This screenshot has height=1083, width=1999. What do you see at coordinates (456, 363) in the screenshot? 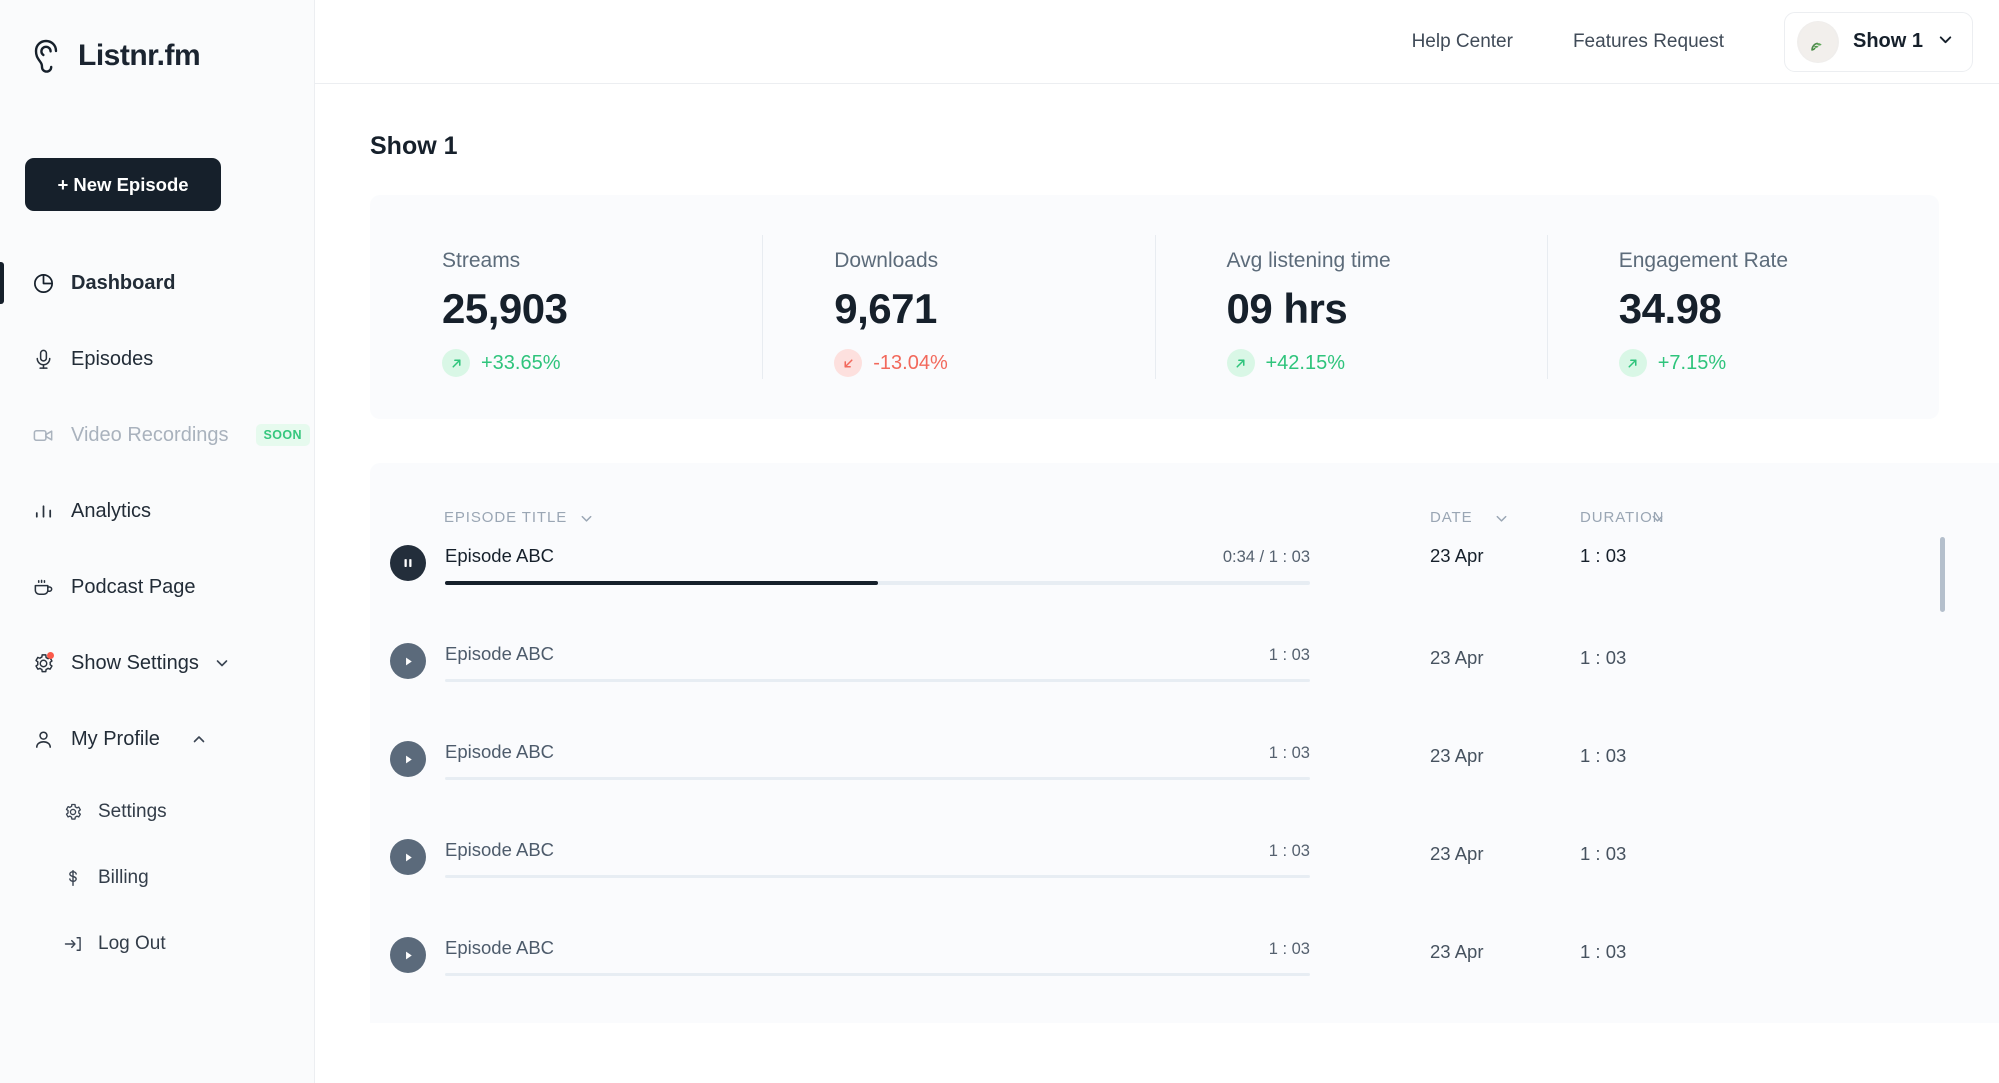
I see `arrow-up-right-icon` at bounding box center [456, 363].